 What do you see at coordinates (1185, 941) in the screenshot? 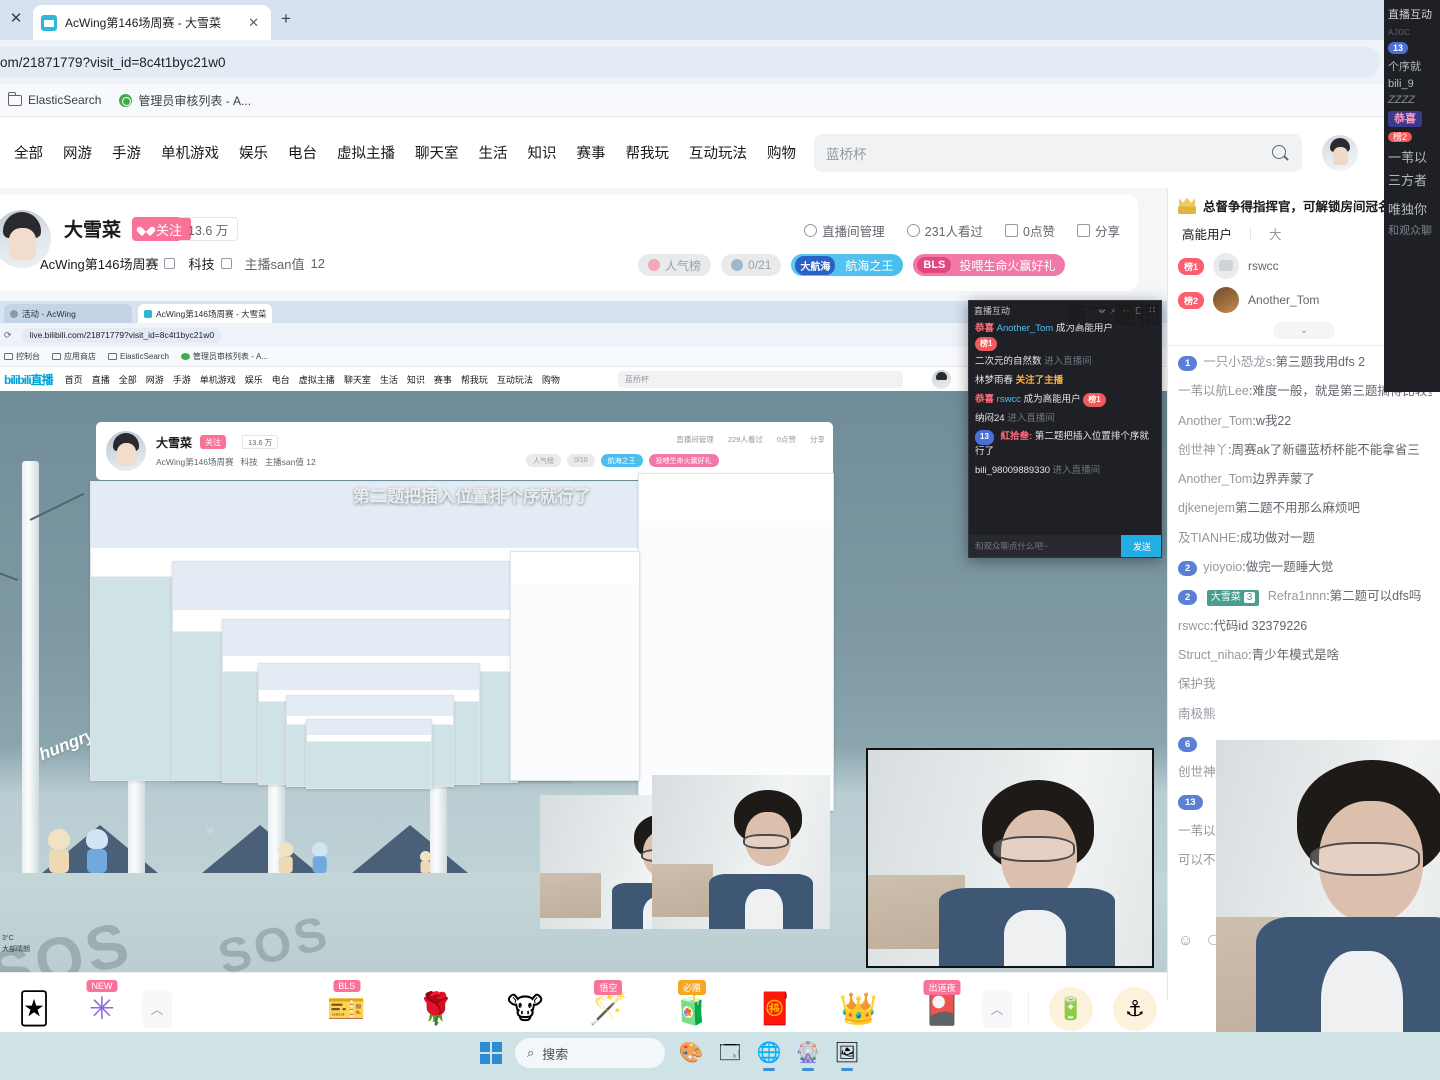
I see `emoji-picker-icon: ☺` at bounding box center [1185, 941].